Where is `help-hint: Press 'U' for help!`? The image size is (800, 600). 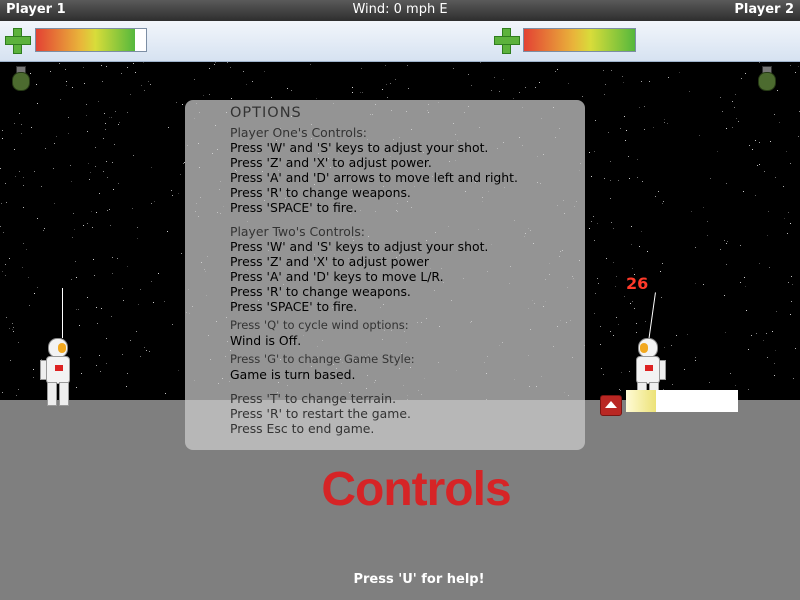
help-hint: Press 'U' for help! is located at coordinates (419, 579).